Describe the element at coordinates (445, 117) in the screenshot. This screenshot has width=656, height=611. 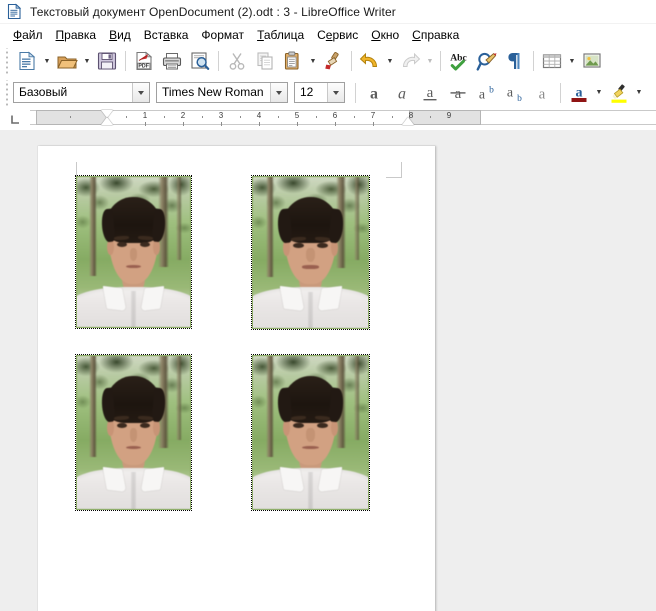
I see `ruler-right-margin` at that location.